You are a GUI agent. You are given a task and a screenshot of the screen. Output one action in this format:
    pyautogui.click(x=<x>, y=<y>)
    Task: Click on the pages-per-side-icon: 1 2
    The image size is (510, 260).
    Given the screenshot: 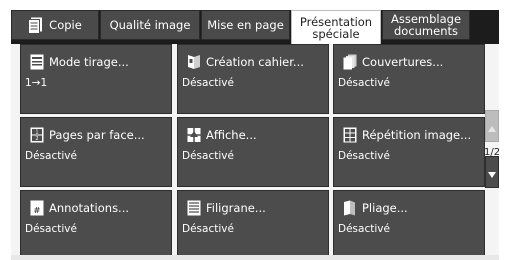 What is the action you would take?
    pyautogui.click(x=37, y=135)
    